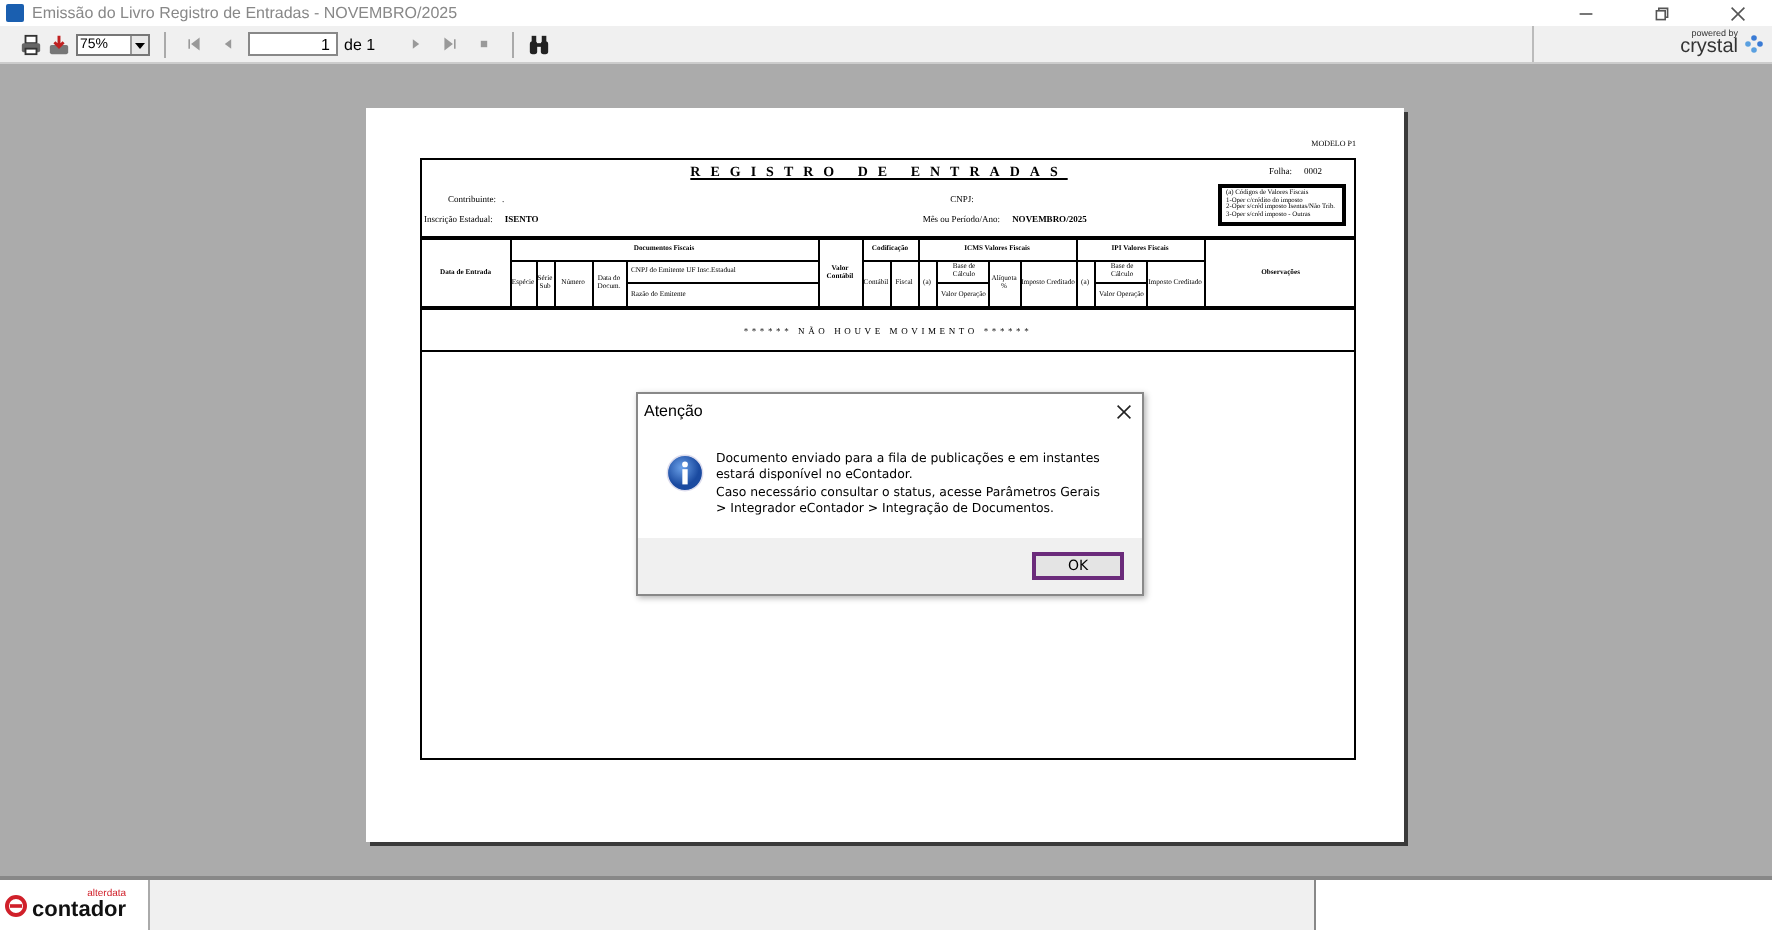  Describe the element at coordinates (673, 411) in the screenshot. I see `dialog-title: Atenção` at that location.